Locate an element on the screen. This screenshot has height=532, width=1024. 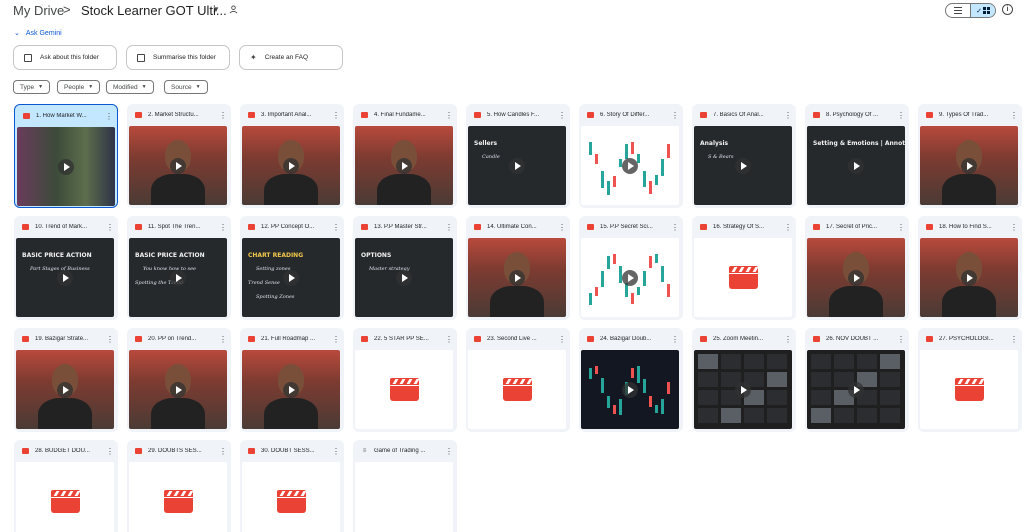
file-card: 7. Basics Of Anal... ⋮ Analysis S & Bears is located at coordinates (744, 156).